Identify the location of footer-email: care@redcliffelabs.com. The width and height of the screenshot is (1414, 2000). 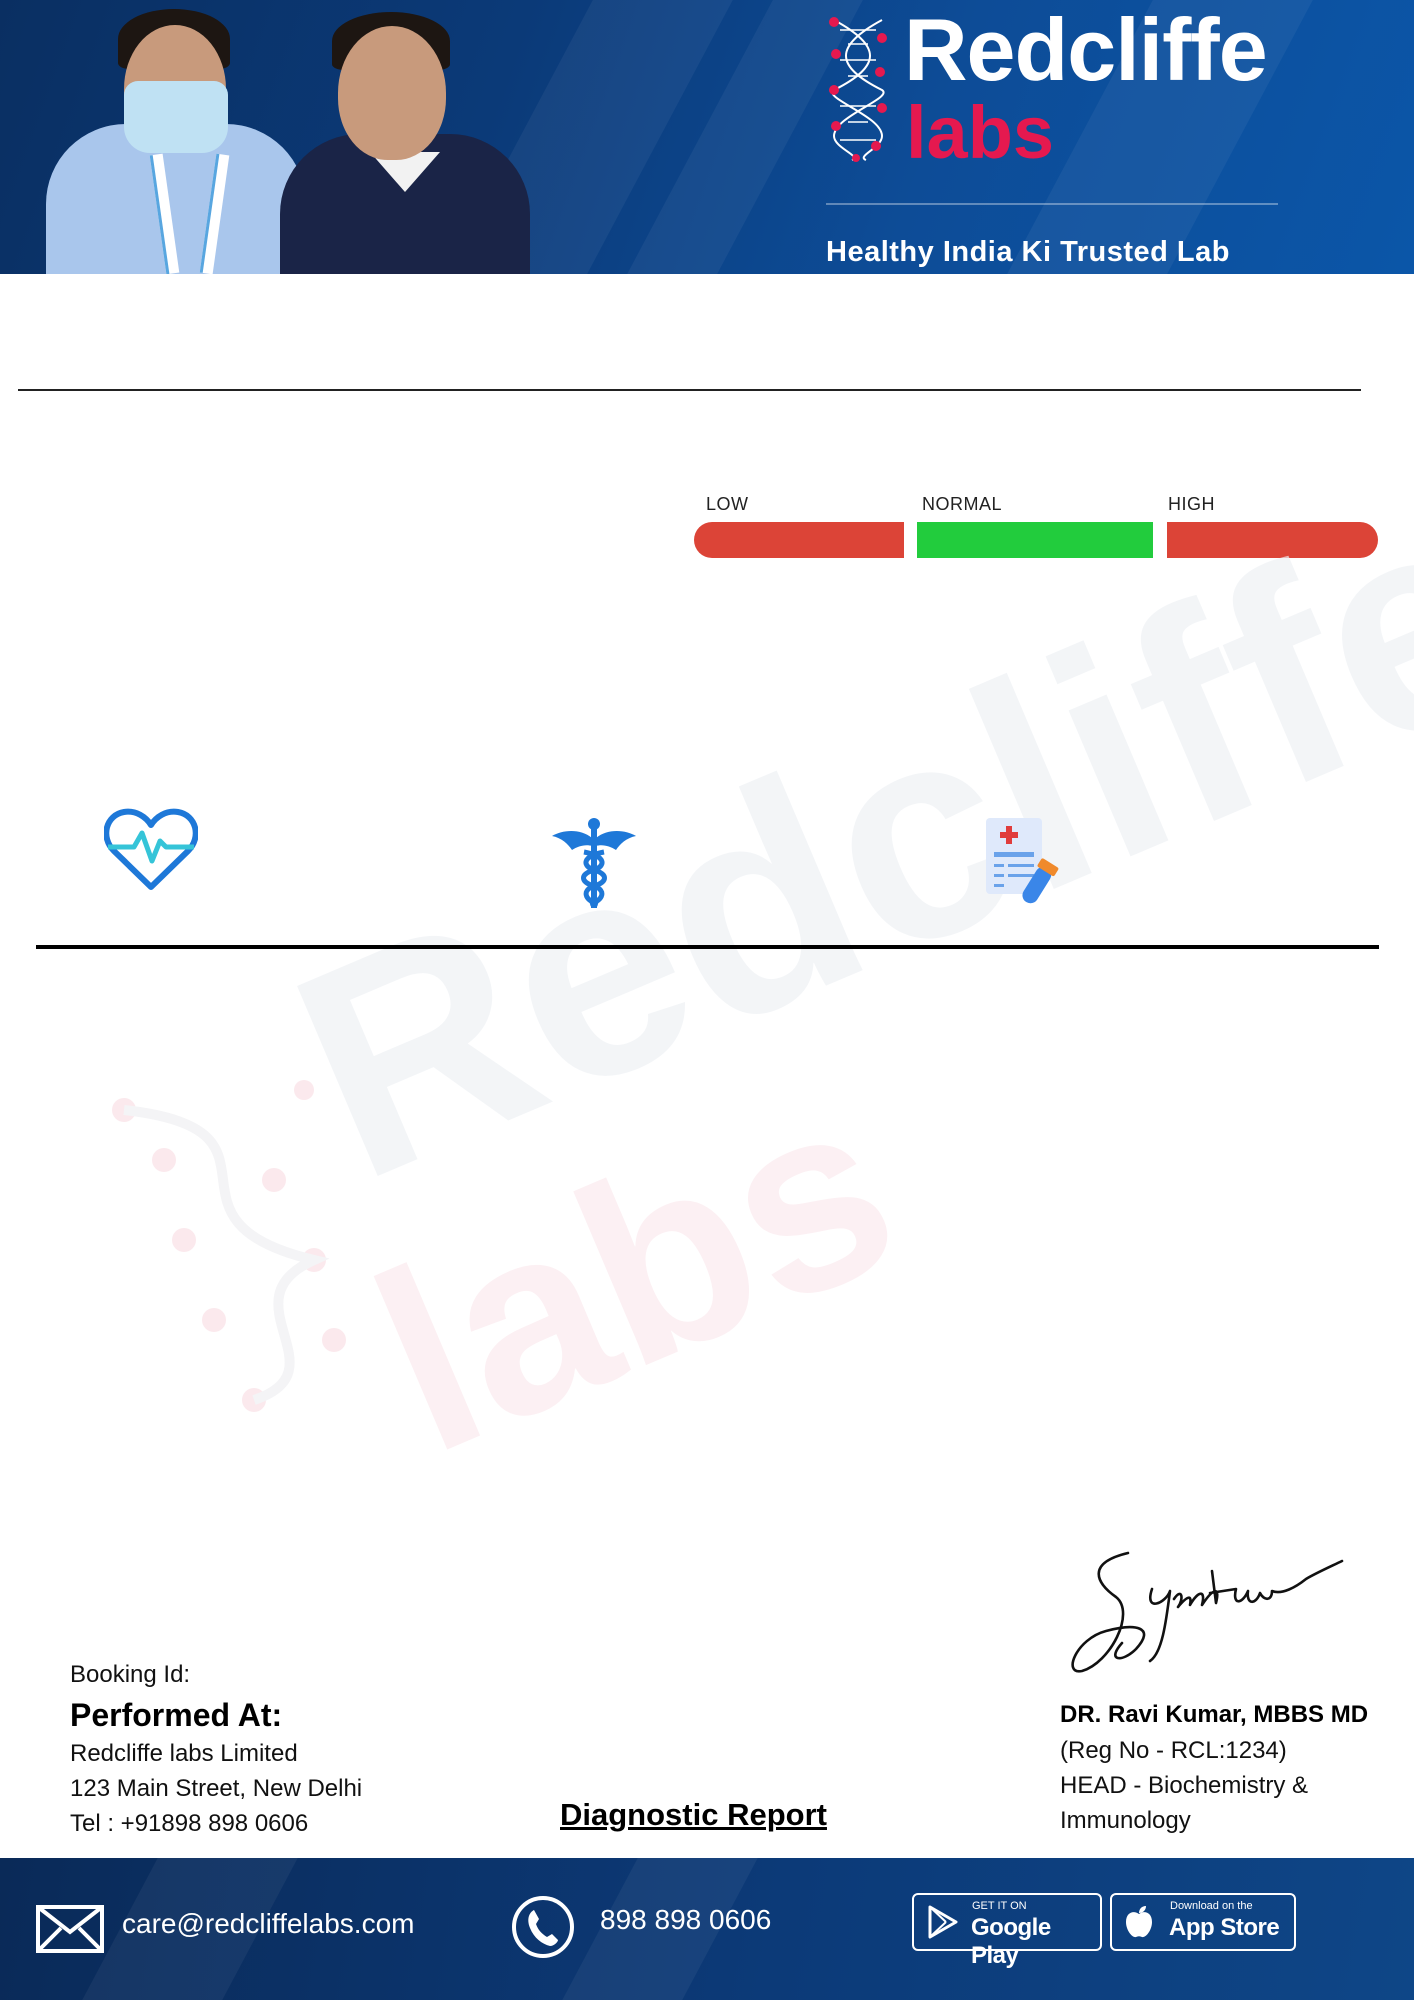
(268, 1924).